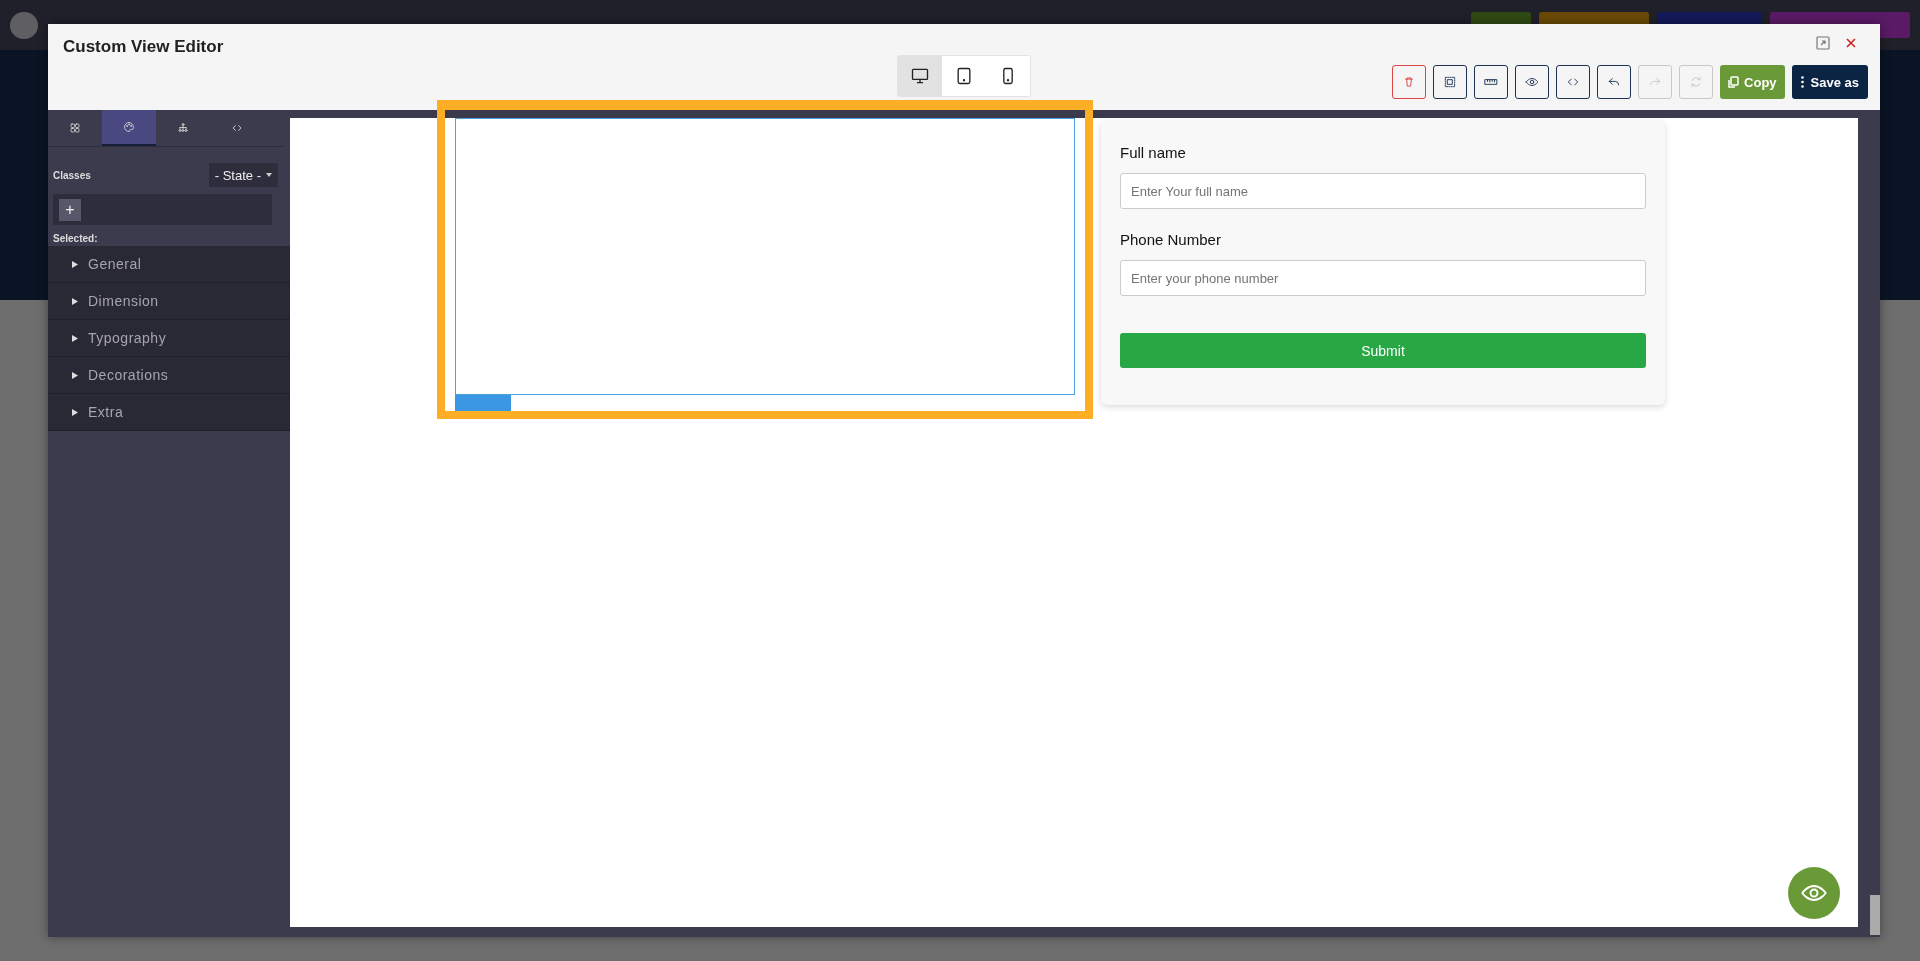  Describe the element at coordinates (1383, 191) in the screenshot. I see `input-field: Enter Your full name` at that location.